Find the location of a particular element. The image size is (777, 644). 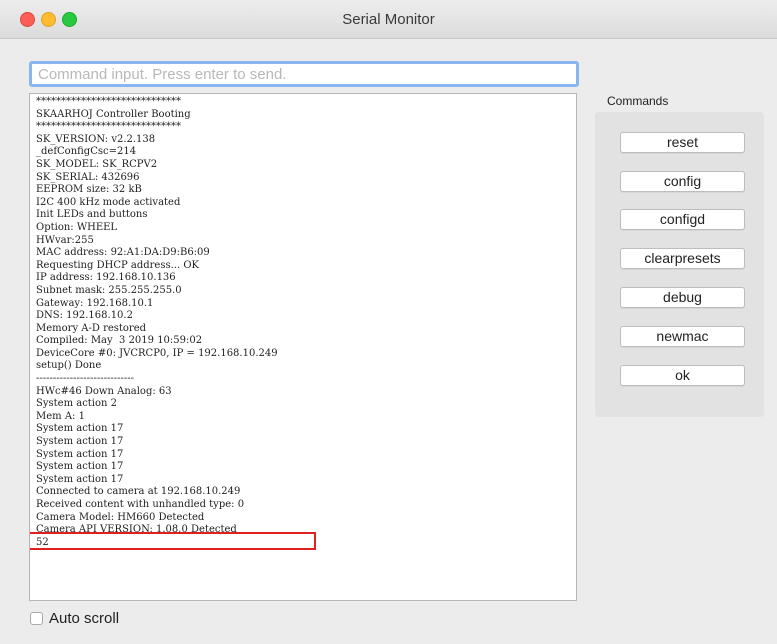

log-line: Init LEDs and buttons is located at coordinates (92, 215).